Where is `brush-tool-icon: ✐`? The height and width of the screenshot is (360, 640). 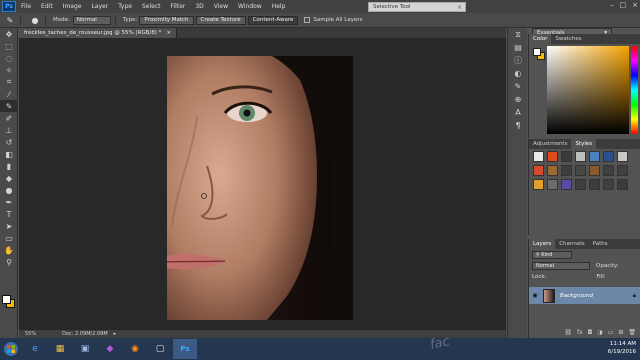 brush-tool-icon: ✐ is located at coordinates (9, 118).